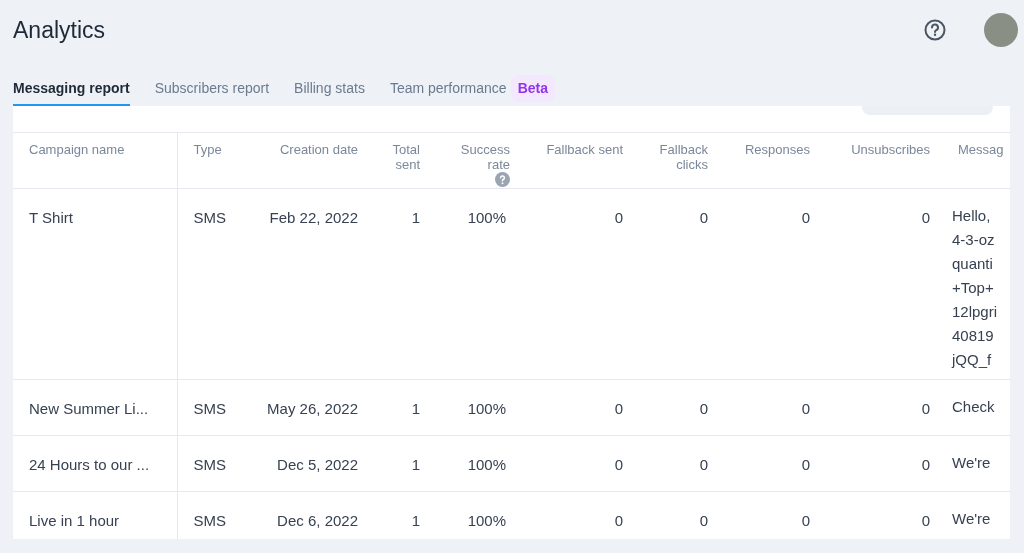 Image resolution: width=1024 pixels, height=553 pixels. What do you see at coordinates (484, 157) in the screenshot?
I see `column-header: Success rate` at bounding box center [484, 157].